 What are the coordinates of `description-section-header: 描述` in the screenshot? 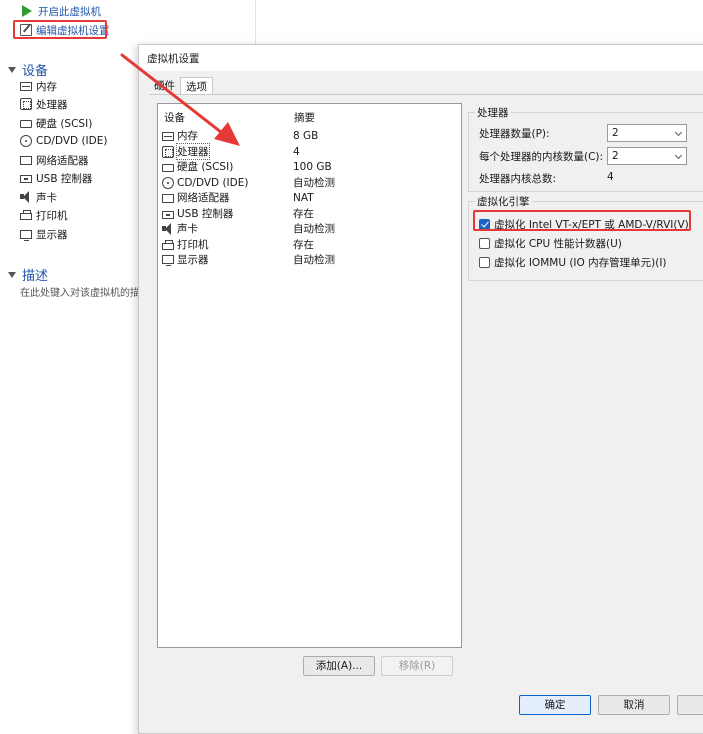 It's located at (28, 274).